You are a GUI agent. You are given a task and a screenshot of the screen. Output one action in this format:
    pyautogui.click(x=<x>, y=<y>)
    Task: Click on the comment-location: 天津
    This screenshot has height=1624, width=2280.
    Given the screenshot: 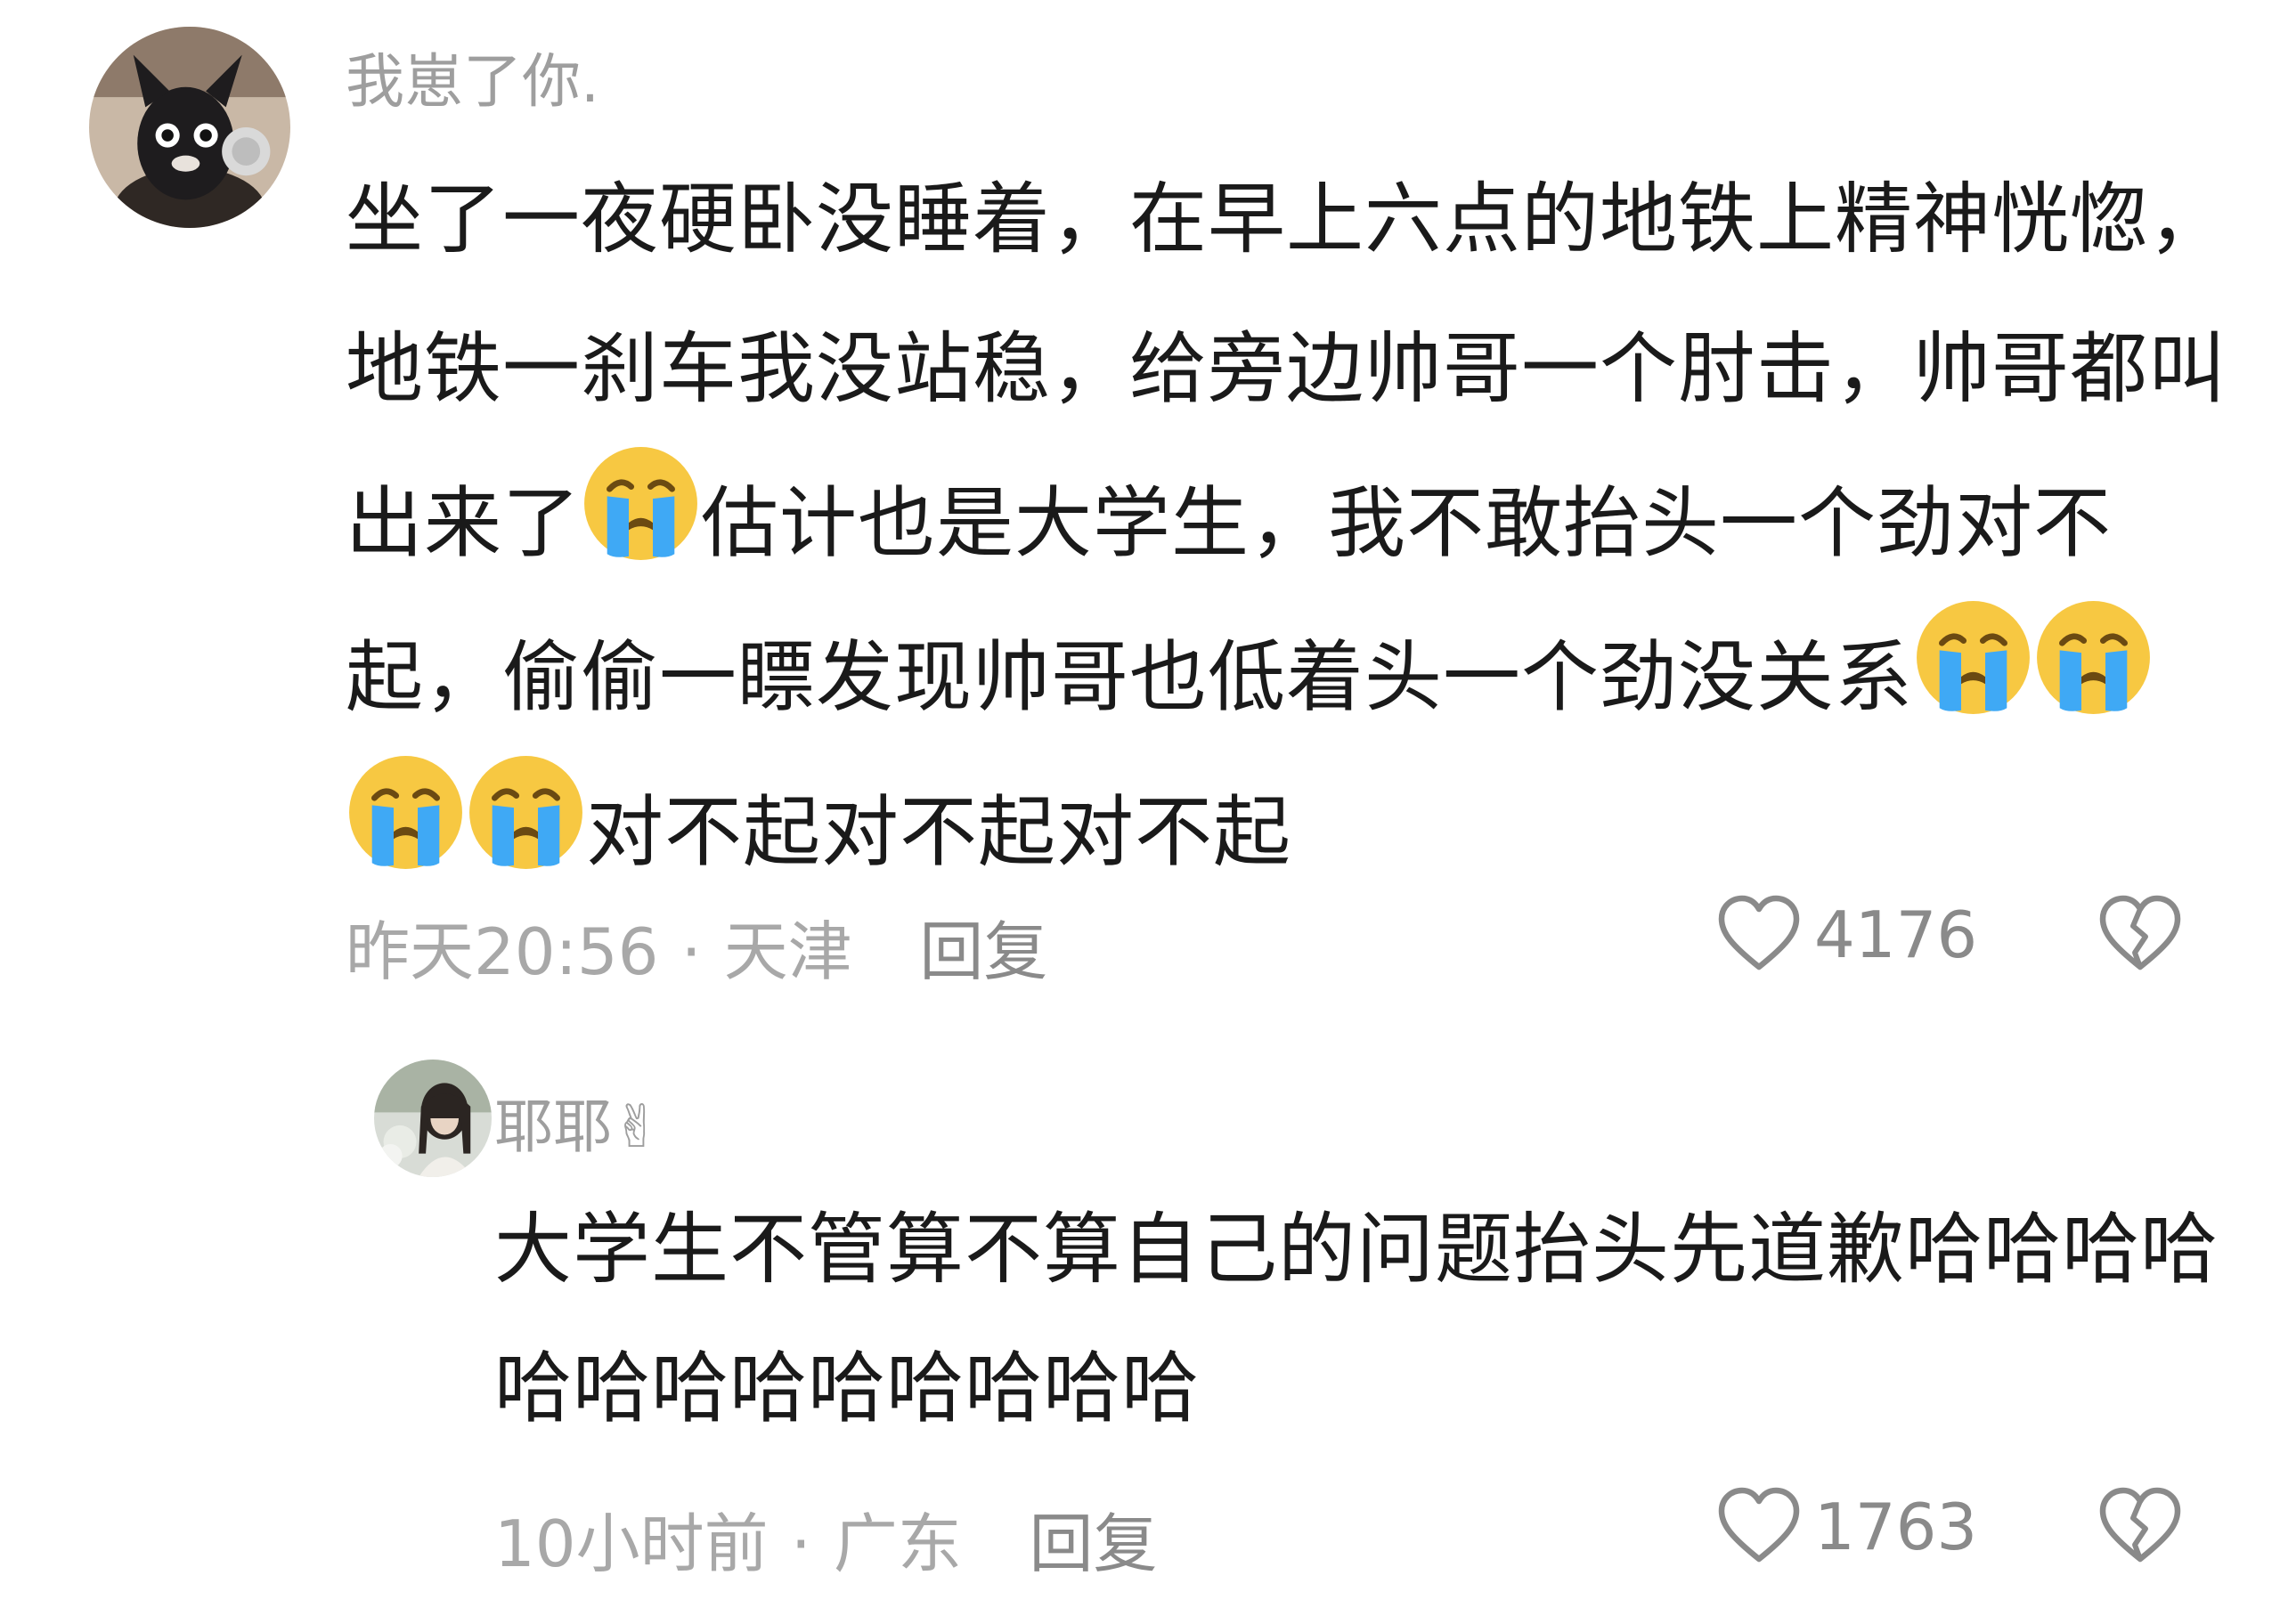 What is the action you would take?
    pyautogui.click(x=787, y=951)
    